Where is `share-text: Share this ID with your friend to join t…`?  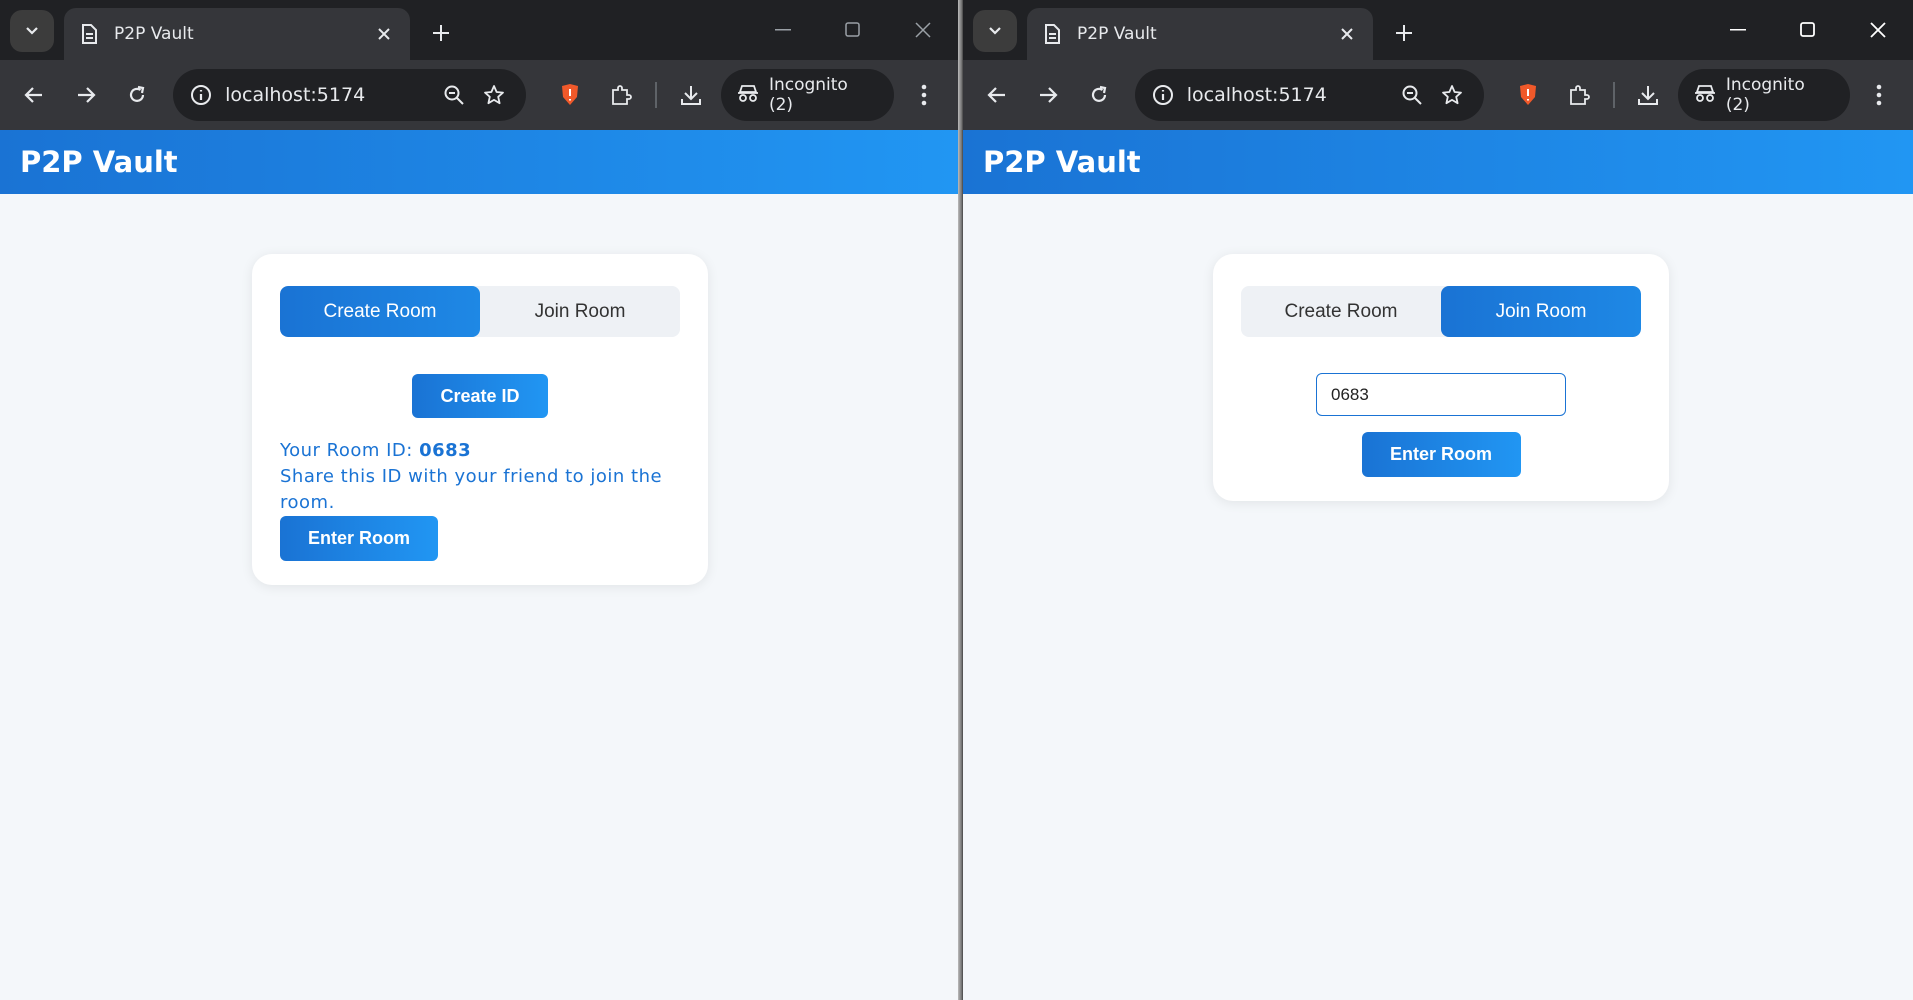
share-text: Share this ID with your friend to join t… is located at coordinates (471, 489).